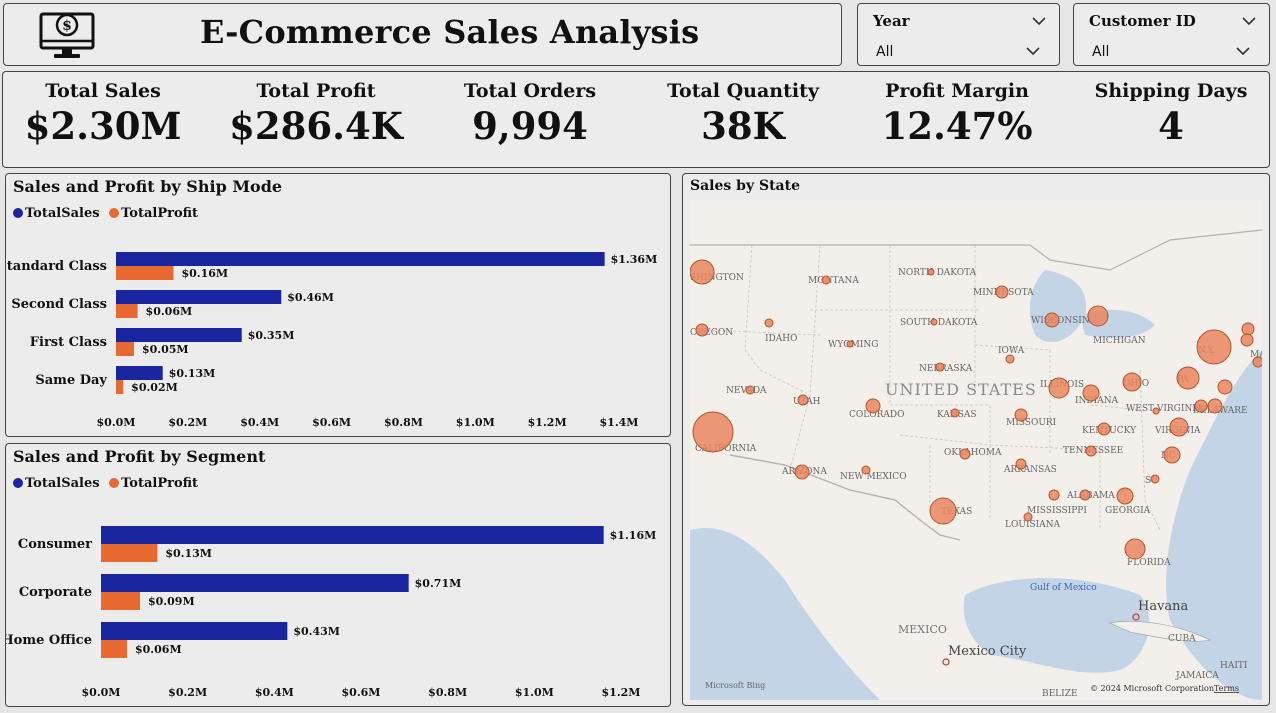 The height and width of the screenshot is (713, 1276). Describe the element at coordinates (633, 535) in the screenshot. I see `sales-data-label: $1.16M` at that location.